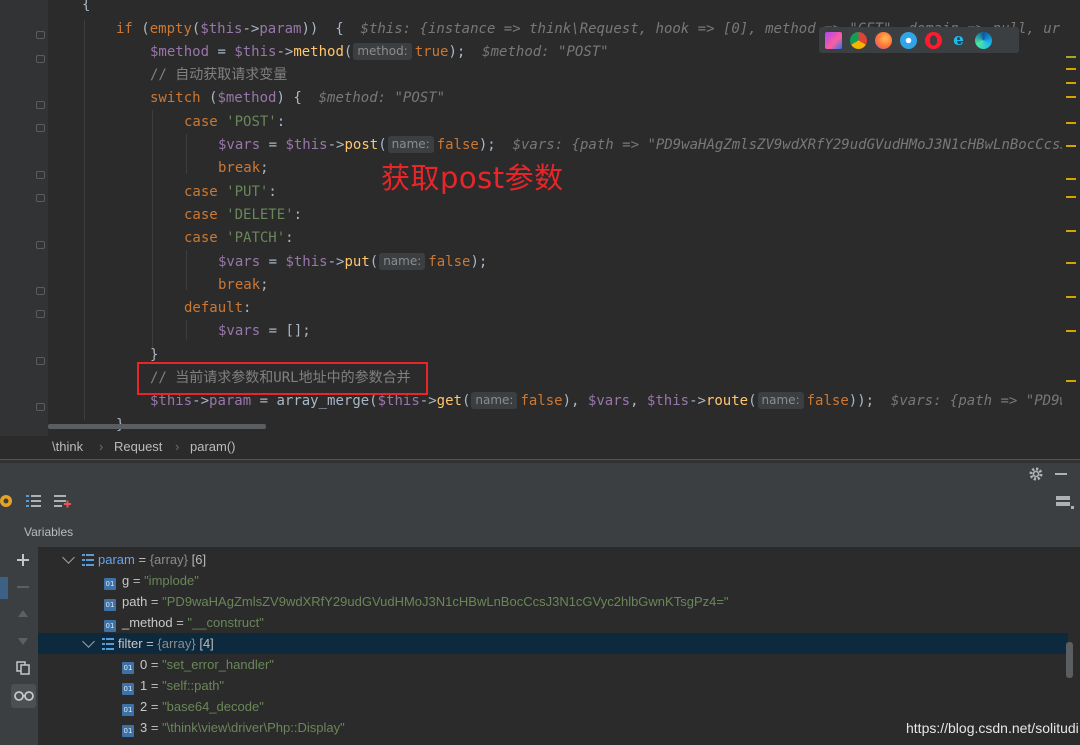  Describe the element at coordinates (280, 29) in the screenshot. I see `code-variable: param` at that location.